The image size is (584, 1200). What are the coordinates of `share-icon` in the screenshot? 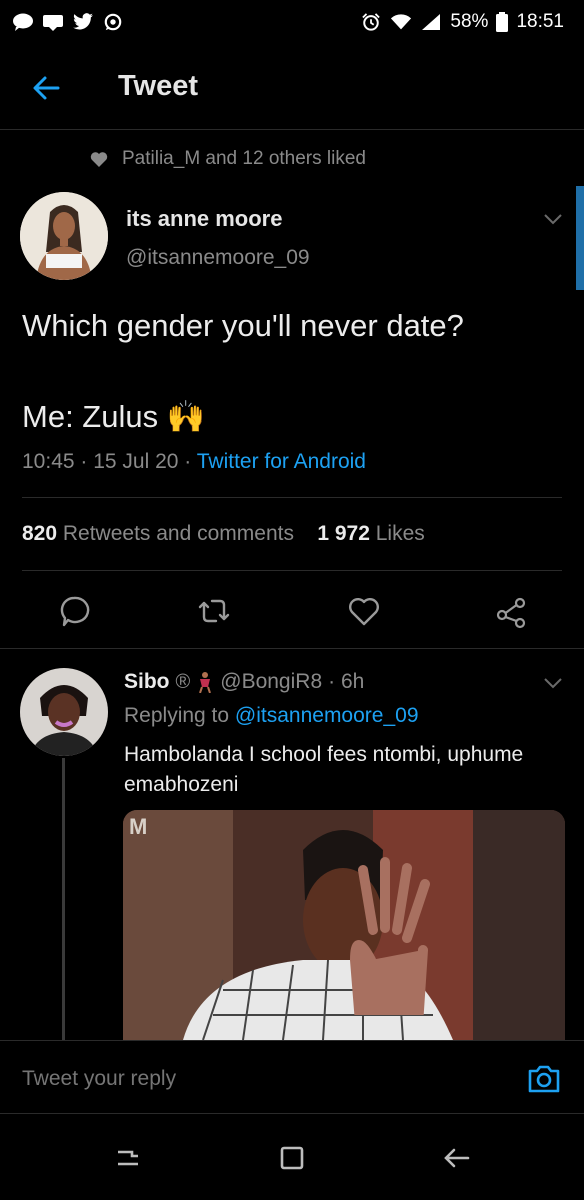 It's located at (512, 611).